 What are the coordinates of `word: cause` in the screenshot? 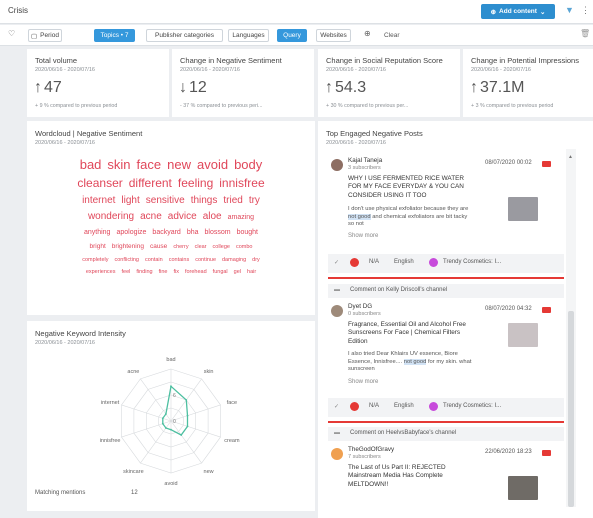 It's located at (158, 246).